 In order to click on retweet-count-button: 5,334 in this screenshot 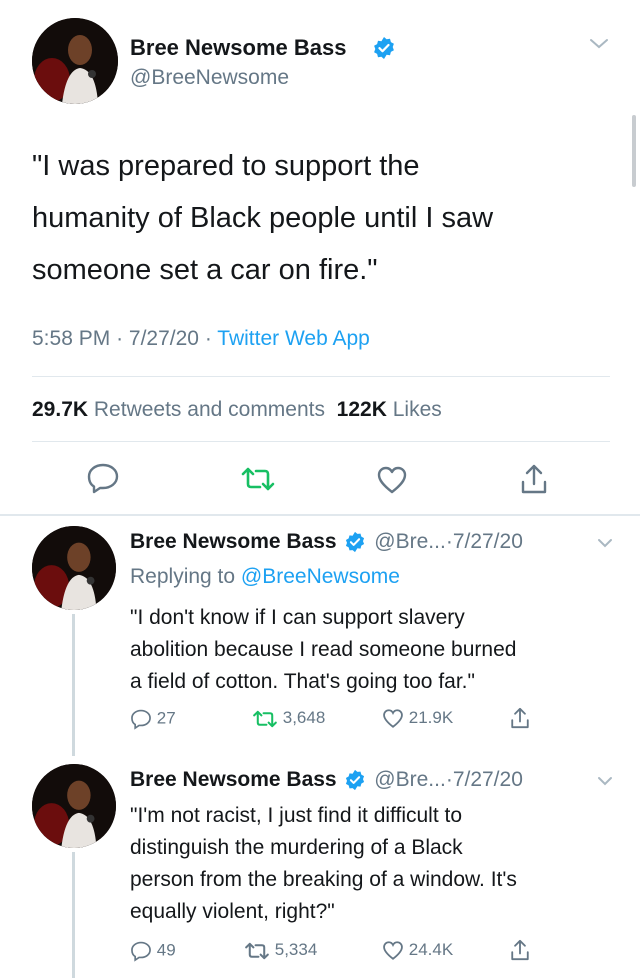, I will do `click(280, 950)`.